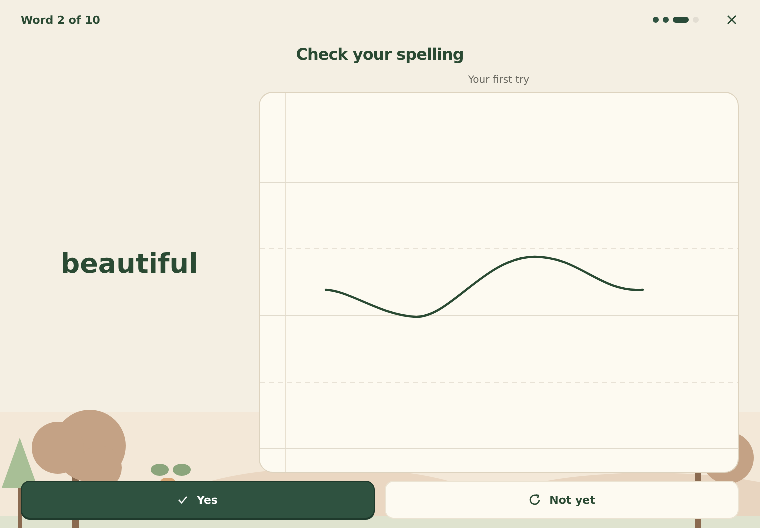 The image size is (760, 528). What do you see at coordinates (562, 500) in the screenshot?
I see `not-yet-button: Not yet` at bounding box center [562, 500].